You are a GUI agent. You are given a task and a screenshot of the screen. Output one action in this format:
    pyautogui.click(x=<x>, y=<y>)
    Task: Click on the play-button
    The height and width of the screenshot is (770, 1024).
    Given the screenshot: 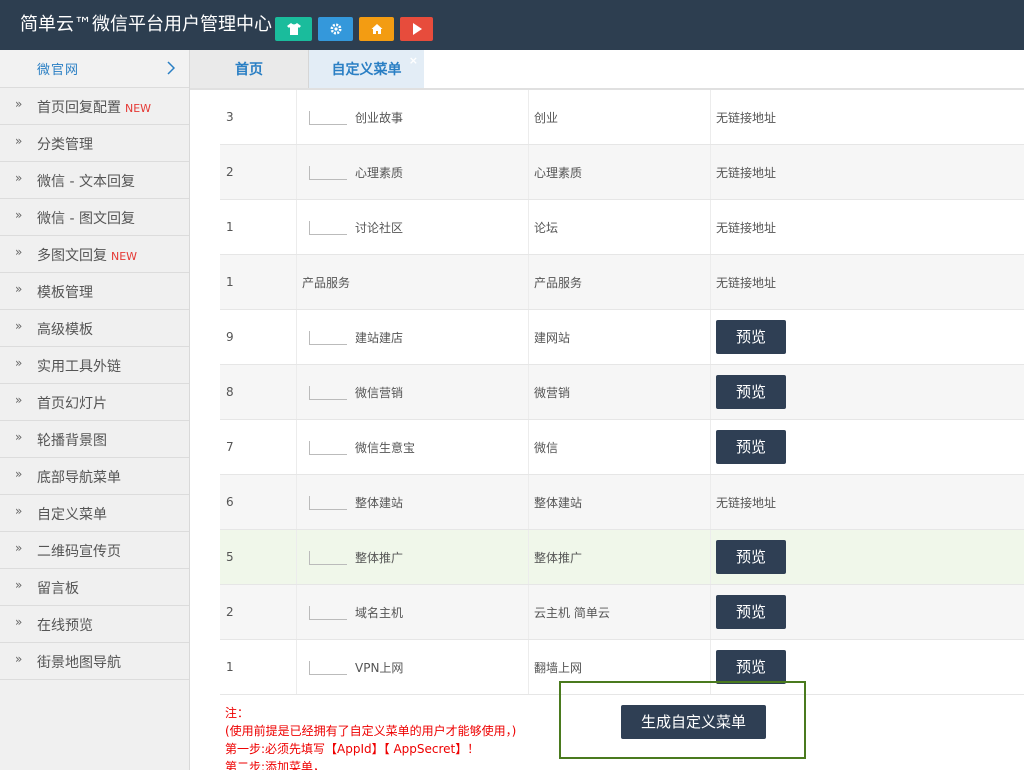 What is the action you would take?
    pyautogui.click(x=416, y=29)
    